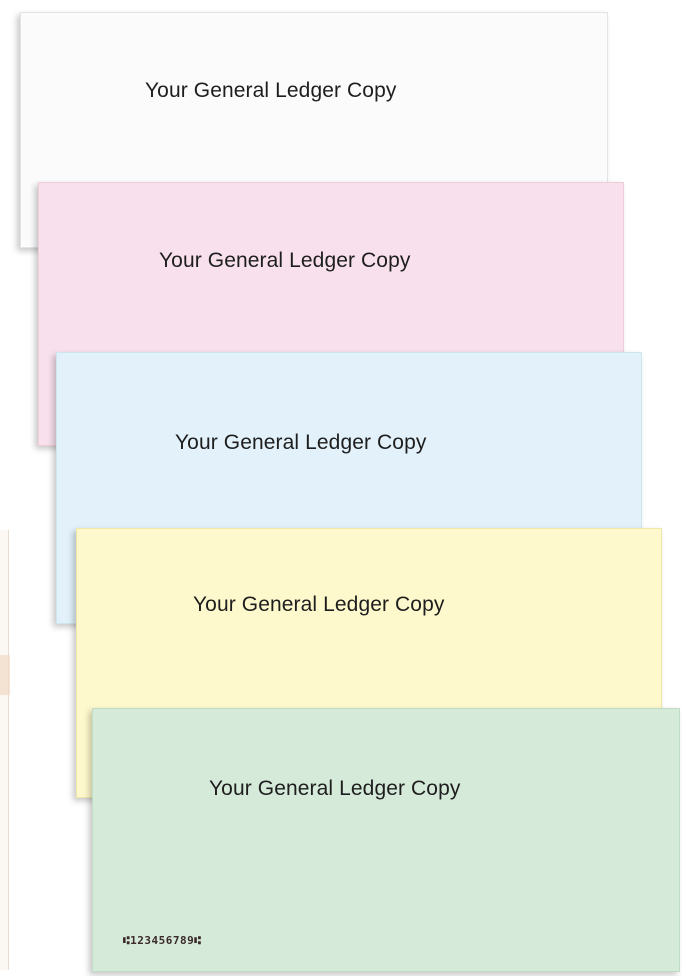  What do you see at coordinates (162, 940) in the screenshot?
I see `micr-routing-number: ⑆123456789⑆` at bounding box center [162, 940].